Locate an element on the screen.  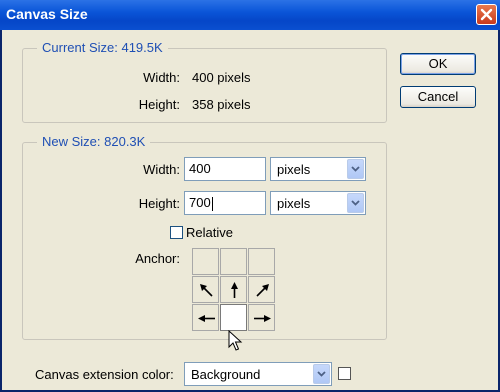
anchor-middle-center is located at coordinates (233, 289).